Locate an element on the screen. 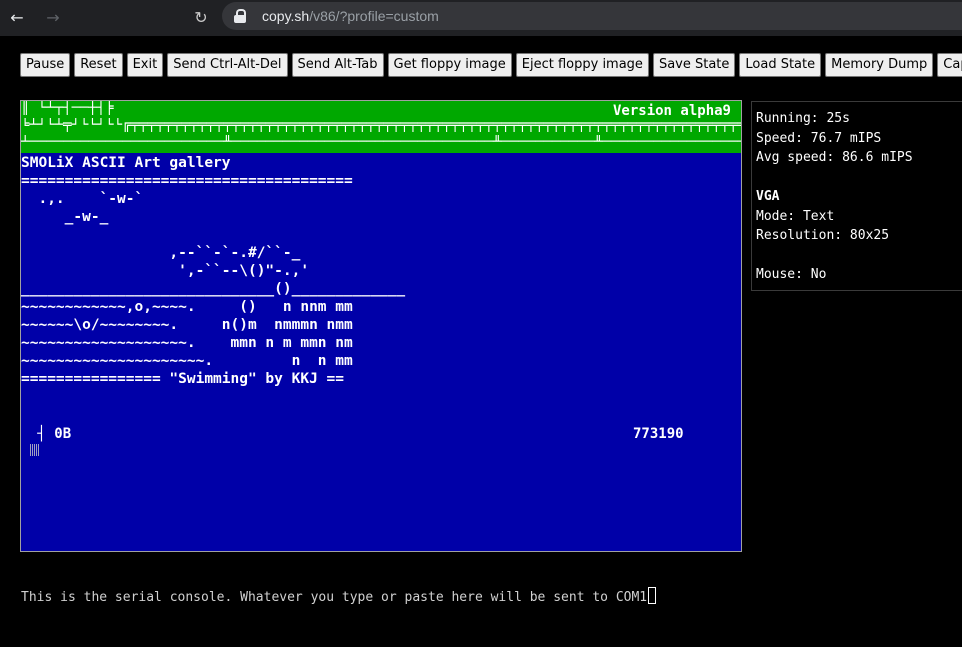  art-line: ~~~~~~~~~~~~~~~~~~~~~. n n mm is located at coordinates (187, 361).